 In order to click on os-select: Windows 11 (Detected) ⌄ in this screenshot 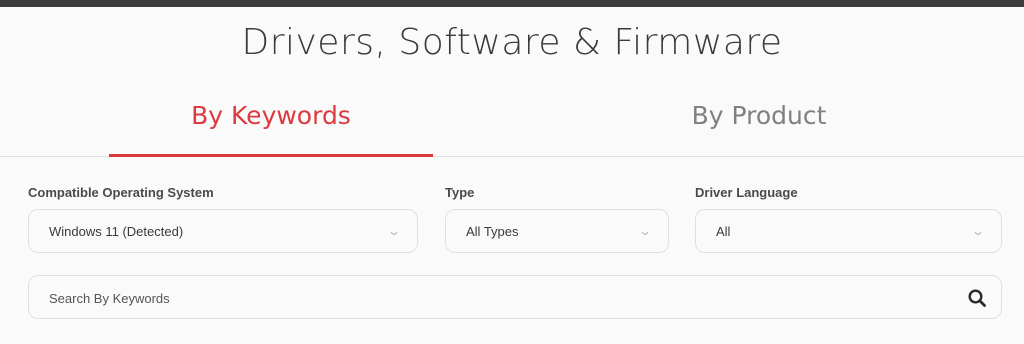, I will do `click(223, 231)`.